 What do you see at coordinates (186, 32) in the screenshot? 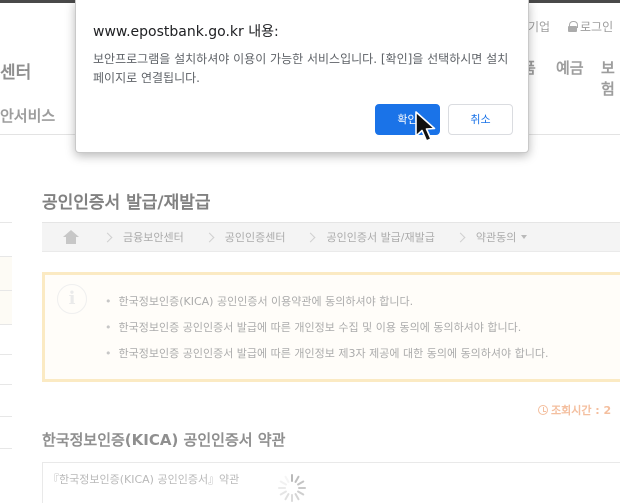
I see `dialog-title: www.epostbank.go.kr 내용:` at bounding box center [186, 32].